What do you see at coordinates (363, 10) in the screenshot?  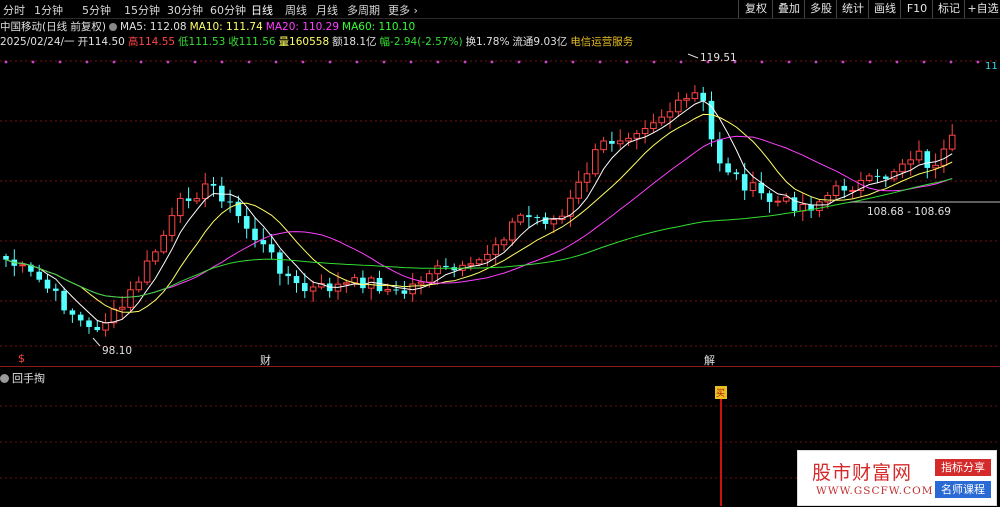 I see `tab-multi-period: 多周期` at bounding box center [363, 10].